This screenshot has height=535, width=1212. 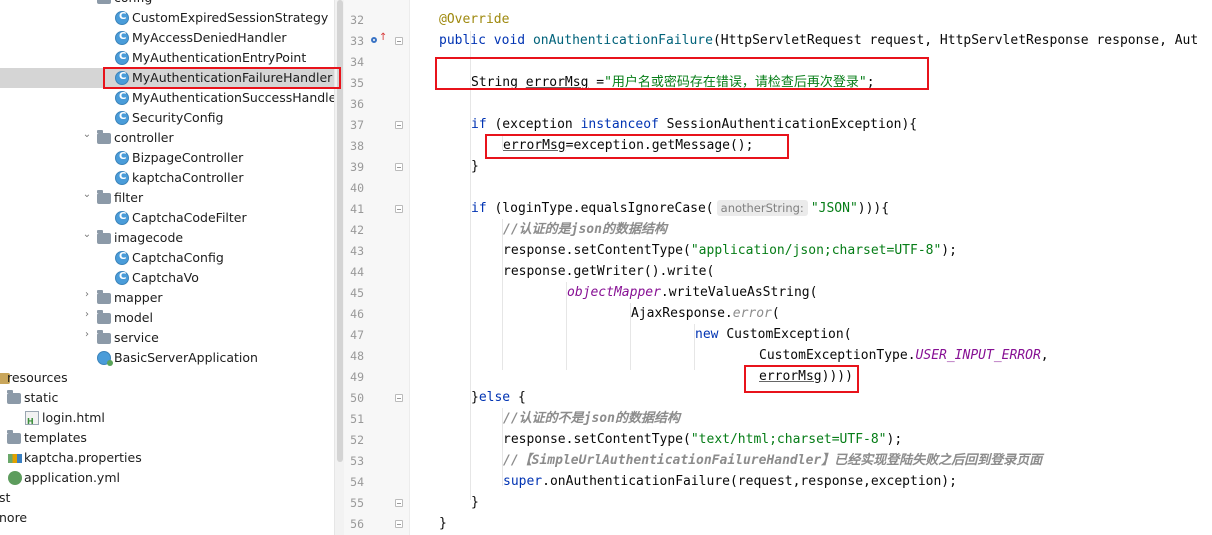 What do you see at coordinates (178, 117) in the screenshot?
I see `tree-item-label: SecurityConfig` at bounding box center [178, 117].